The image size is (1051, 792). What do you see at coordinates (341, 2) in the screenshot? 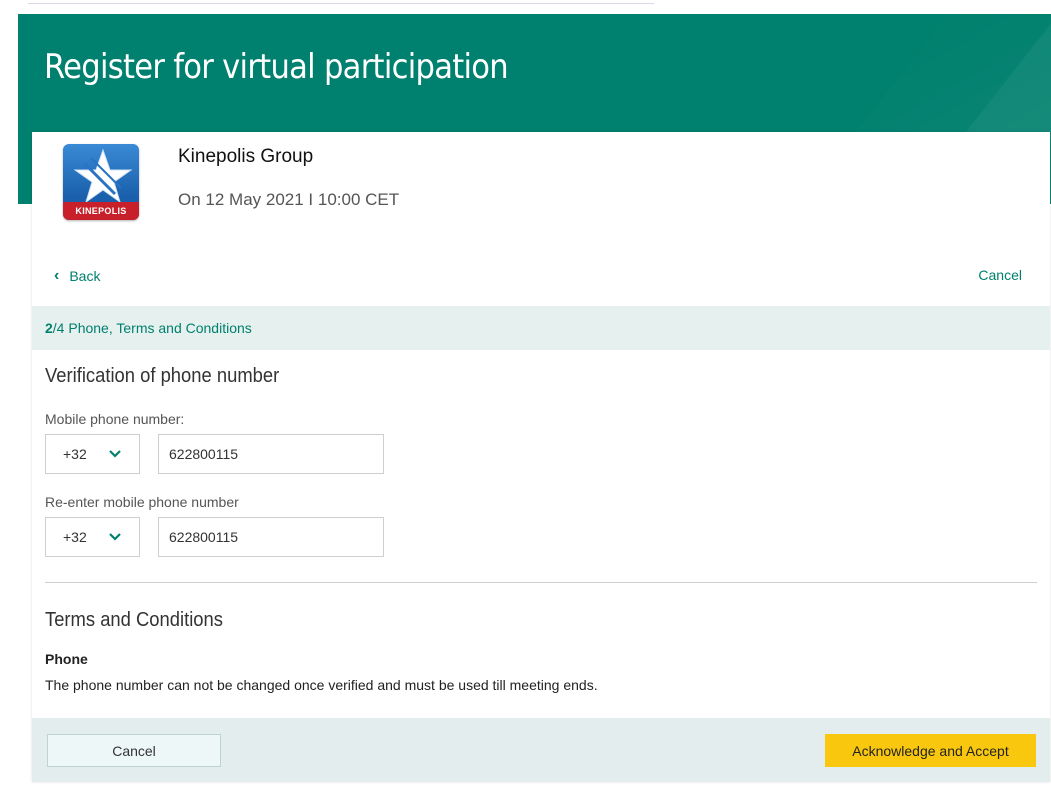
I see `top-strip` at bounding box center [341, 2].